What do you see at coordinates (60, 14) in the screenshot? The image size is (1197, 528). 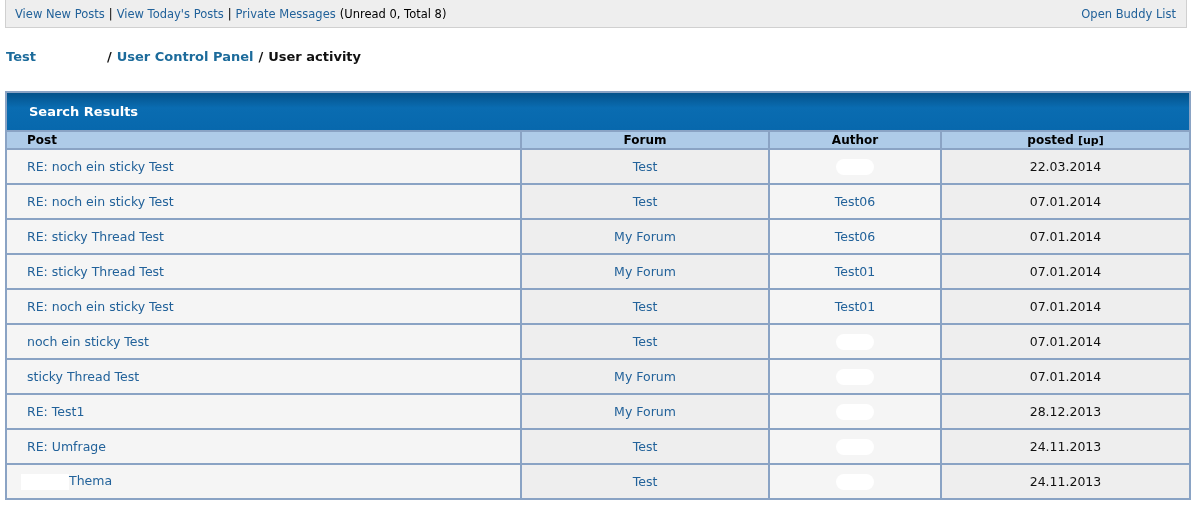 I see `nav-link: View New Posts` at bounding box center [60, 14].